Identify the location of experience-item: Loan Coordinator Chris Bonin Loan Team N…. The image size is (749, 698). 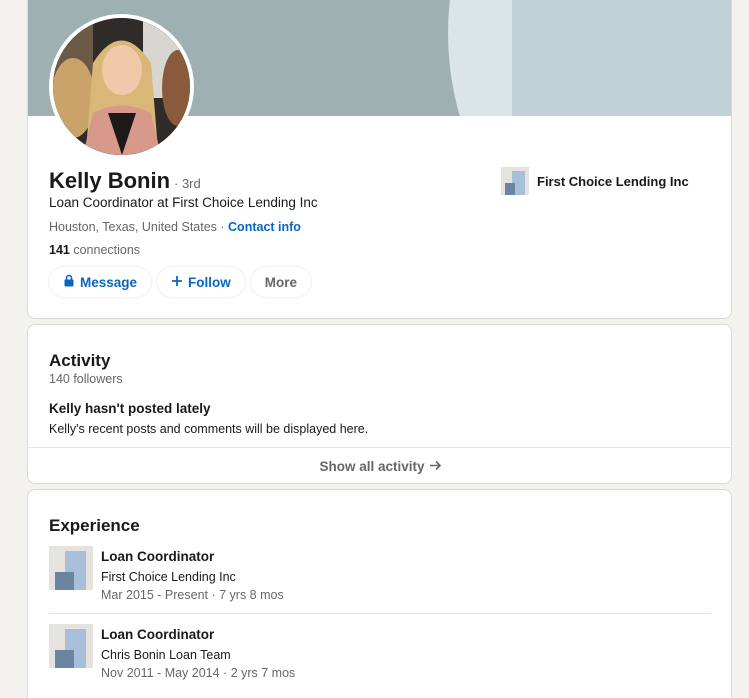
(380, 659).